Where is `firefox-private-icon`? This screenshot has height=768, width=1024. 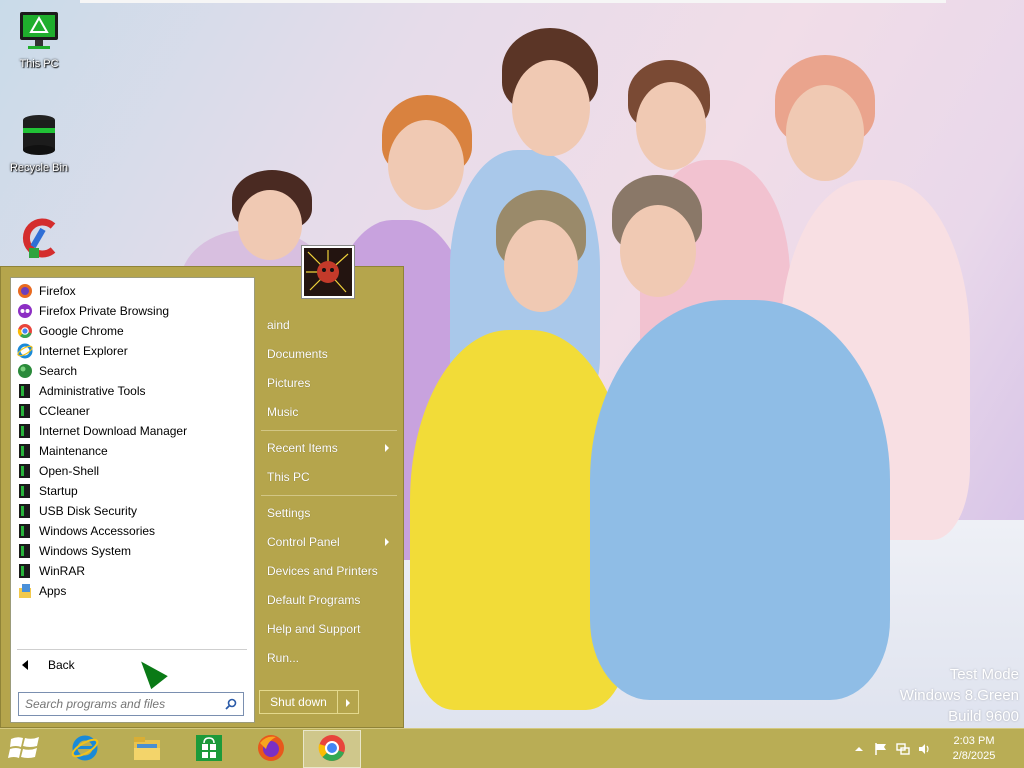
firefox-private-icon is located at coordinates (25, 311).